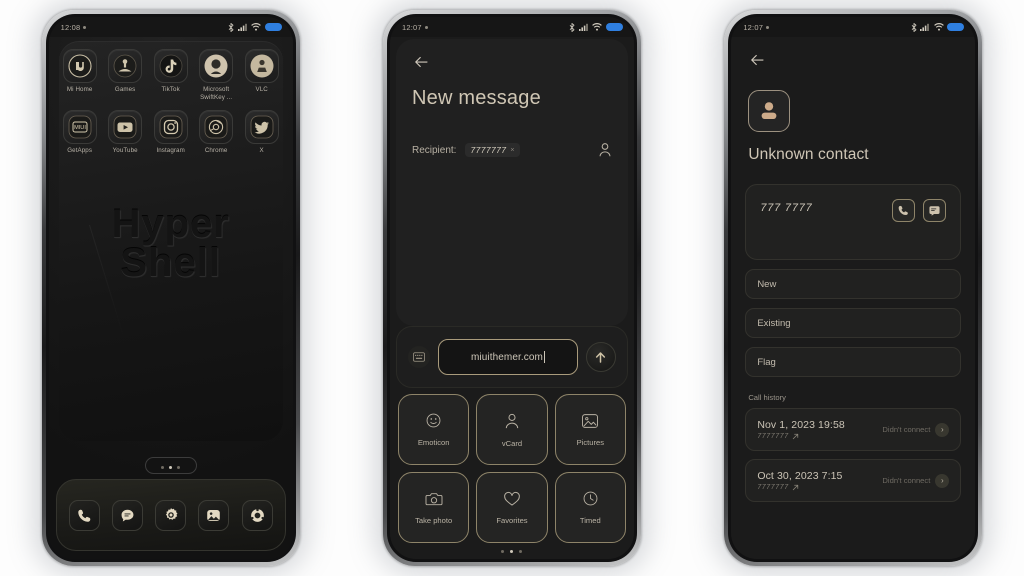  I want to click on dock-item-gallery, so click(214, 515).